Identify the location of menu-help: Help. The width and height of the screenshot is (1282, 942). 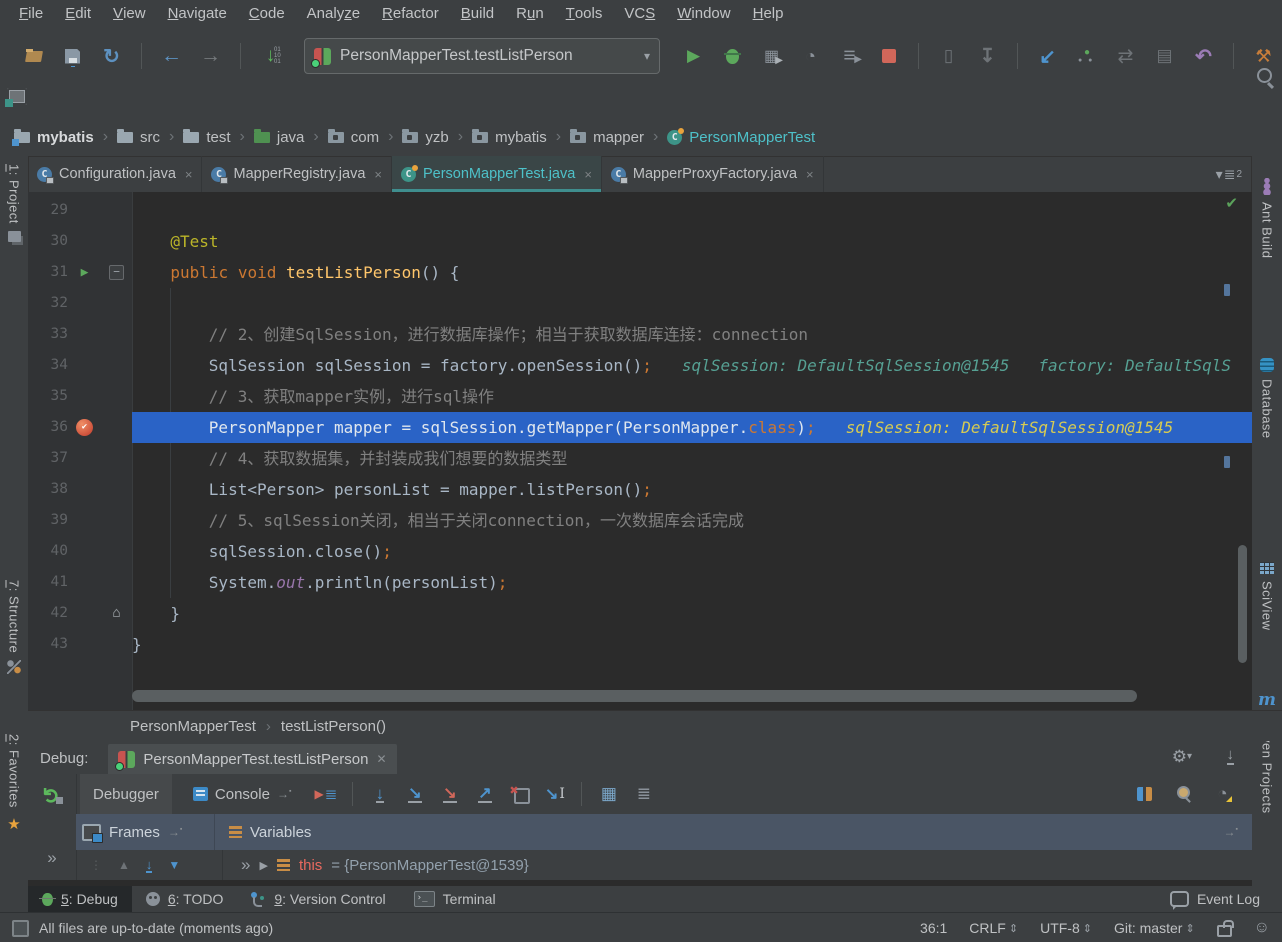
(768, 13).